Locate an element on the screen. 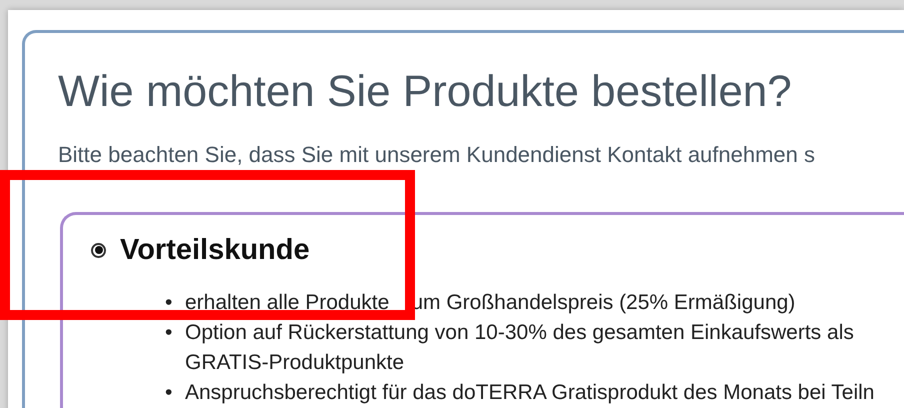  notice-text: Bitte beachten Sie, dass Sie mit unserem Kundendienst Kontakt aufnehmen s is located at coordinates (437, 155).